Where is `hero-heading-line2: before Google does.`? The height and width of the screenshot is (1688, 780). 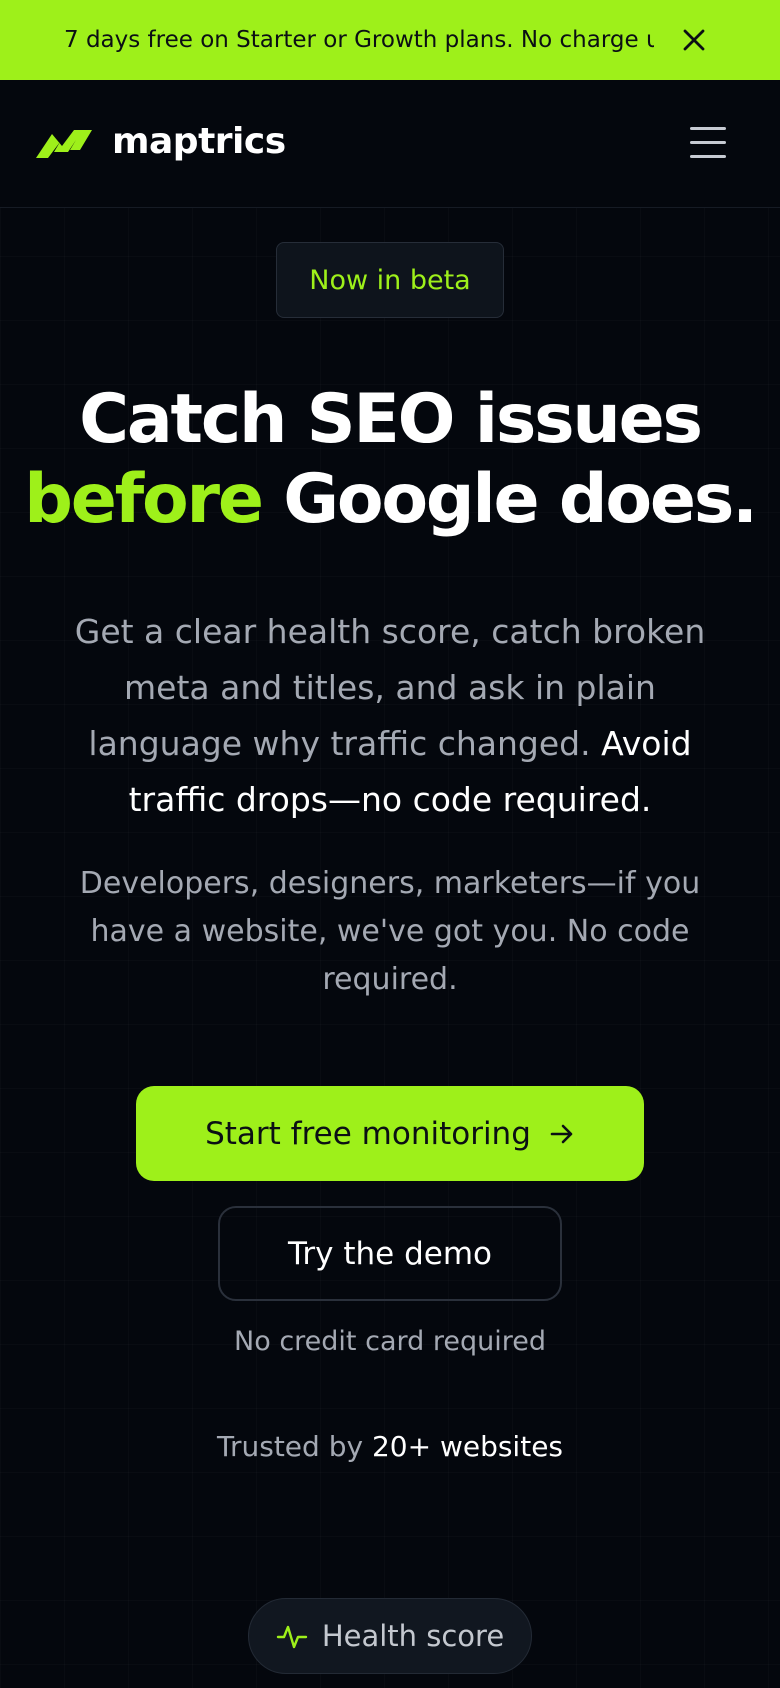 hero-heading-line2: before Google does. is located at coordinates (390, 500).